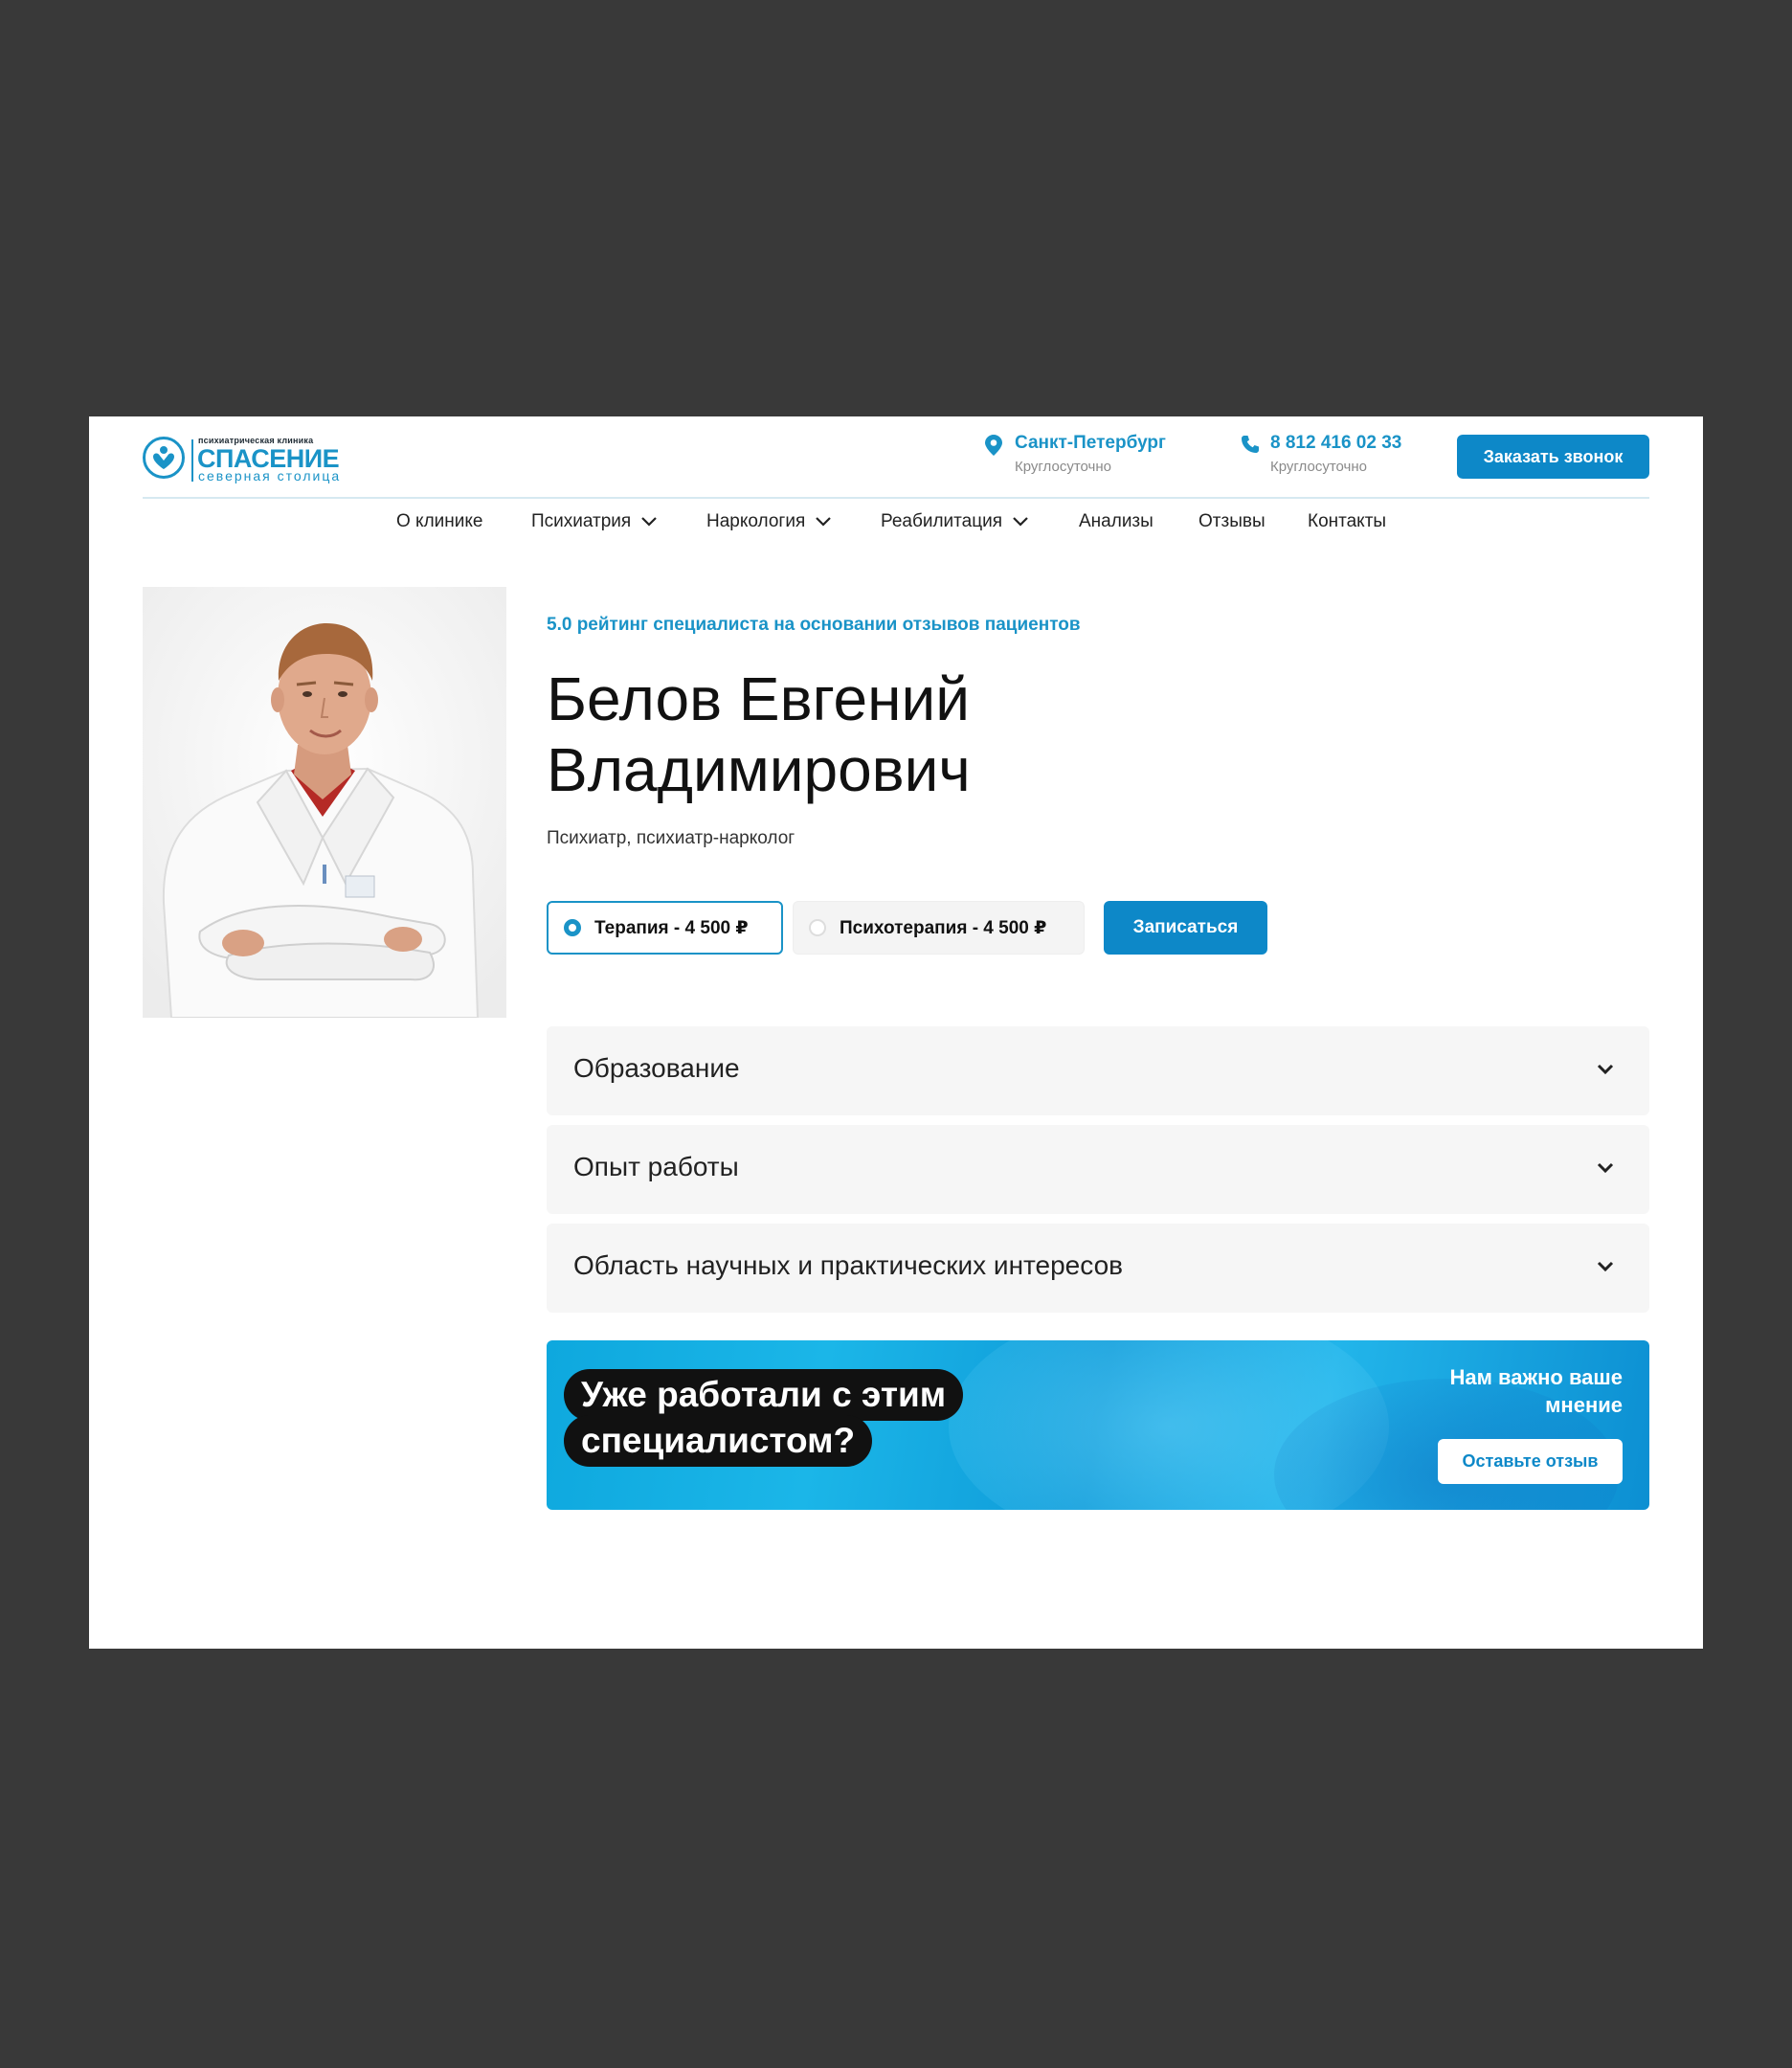 The image size is (1792, 2068). I want to click on nav-item-narcology: Наркология, so click(769, 521).